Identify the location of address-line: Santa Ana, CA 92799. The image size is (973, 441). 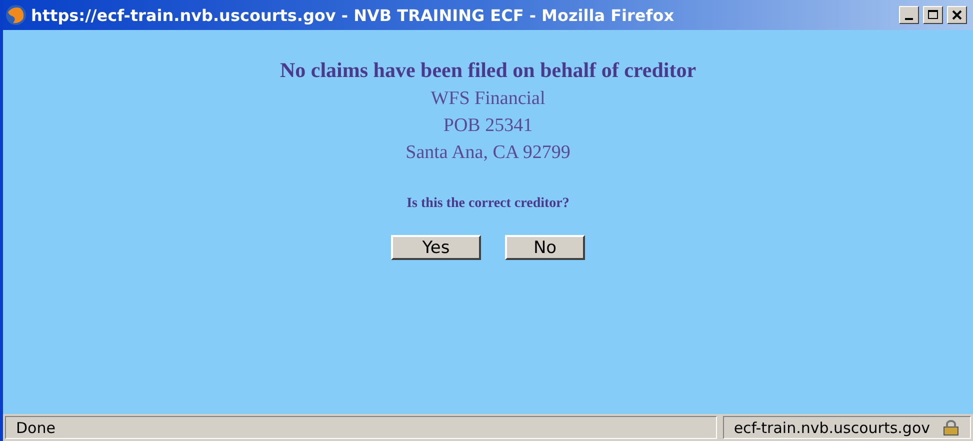
(488, 153).